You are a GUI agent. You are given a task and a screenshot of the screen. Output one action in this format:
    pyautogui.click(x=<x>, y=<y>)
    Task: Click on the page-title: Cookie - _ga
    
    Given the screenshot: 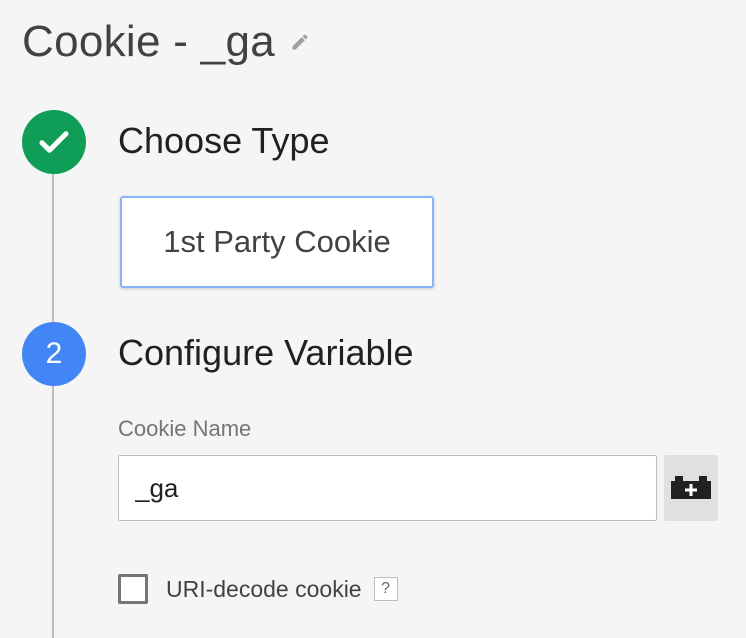 What is the action you would take?
    pyautogui.click(x=149, y=41)
    